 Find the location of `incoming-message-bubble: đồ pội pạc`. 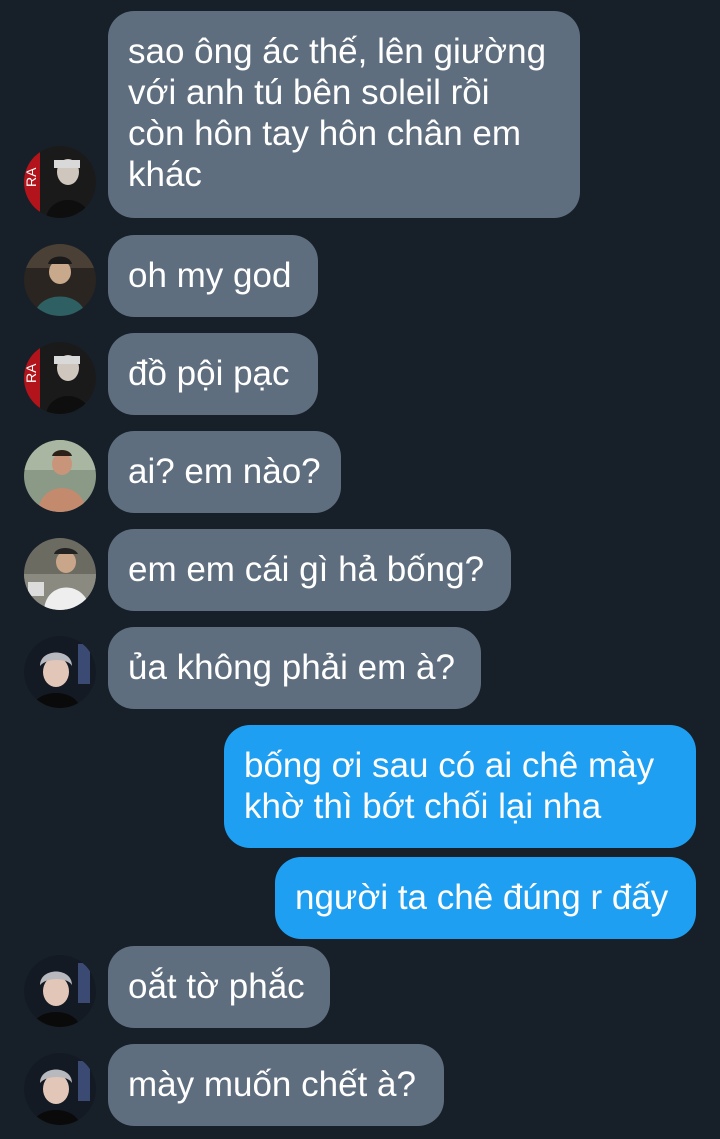

incoming-message-bubble: đồ pội pạc is located at coordinates (213, 374).